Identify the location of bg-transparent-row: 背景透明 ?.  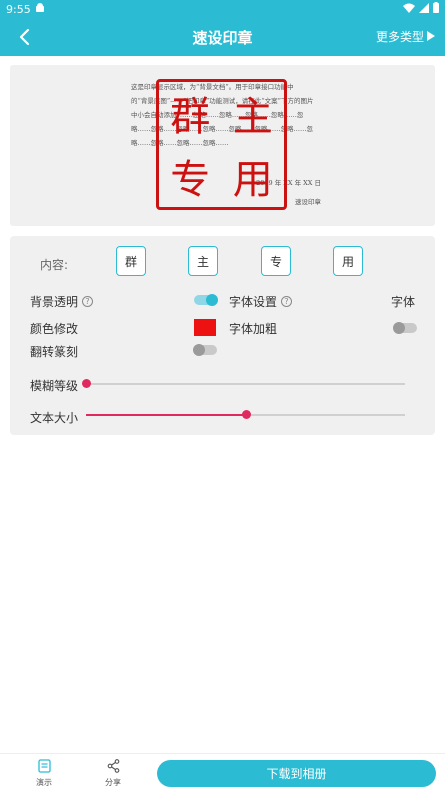
(62, 301).